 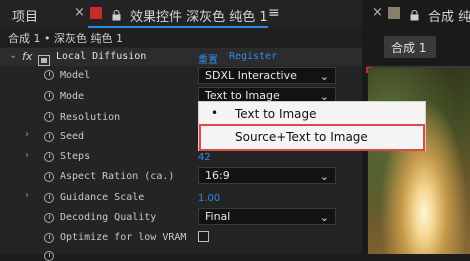 I want to click on reset-link: 重置, so click(x=208, y=58).